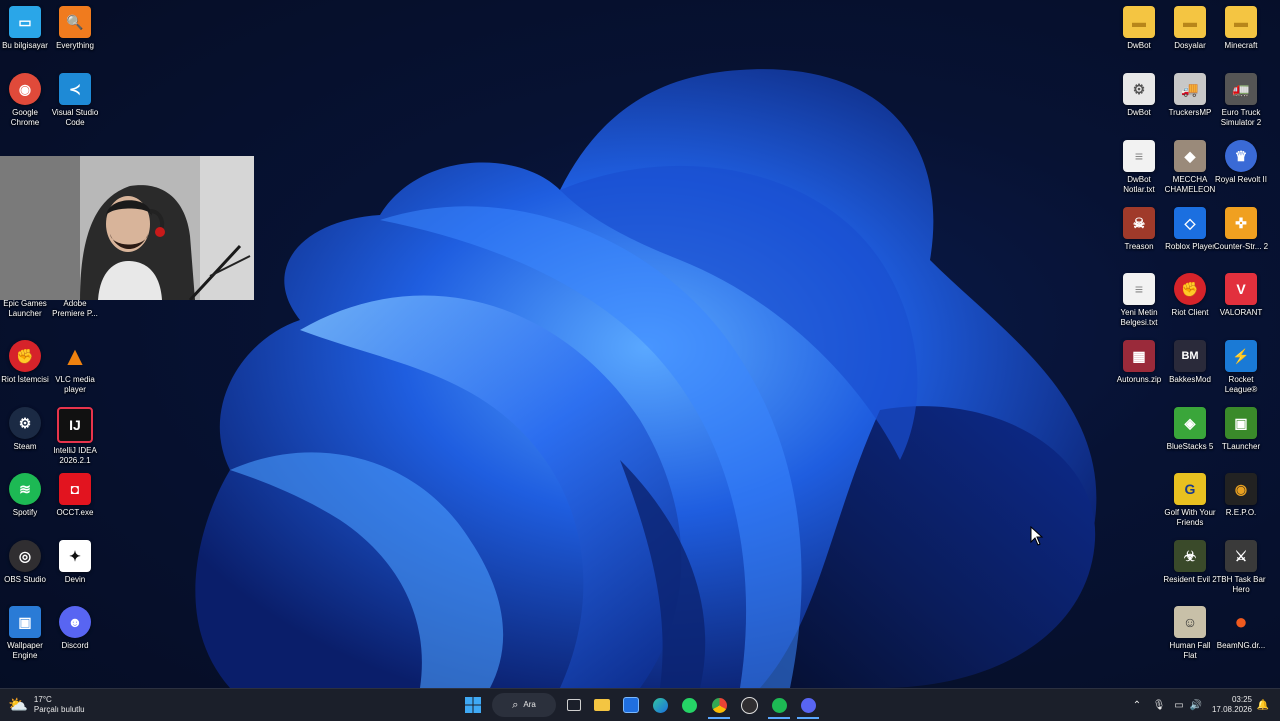  I want to click on desktop-icon-steam: ⚙ Steam, so click(25, 429).